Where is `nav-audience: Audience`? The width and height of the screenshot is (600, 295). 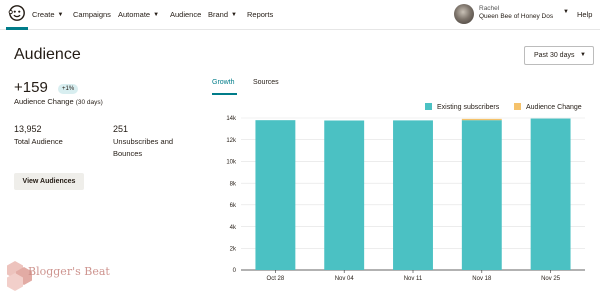
nav-audience: Audience is located at coordinates (185, 14).